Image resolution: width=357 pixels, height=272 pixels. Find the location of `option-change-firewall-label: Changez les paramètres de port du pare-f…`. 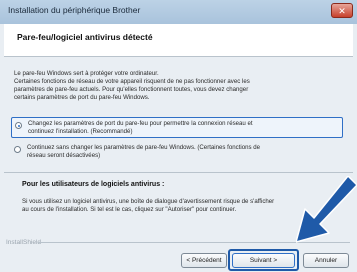

option-change-firewall-label: Changez les paramètres de port du pare-f… is located at coordinates (184, 128).